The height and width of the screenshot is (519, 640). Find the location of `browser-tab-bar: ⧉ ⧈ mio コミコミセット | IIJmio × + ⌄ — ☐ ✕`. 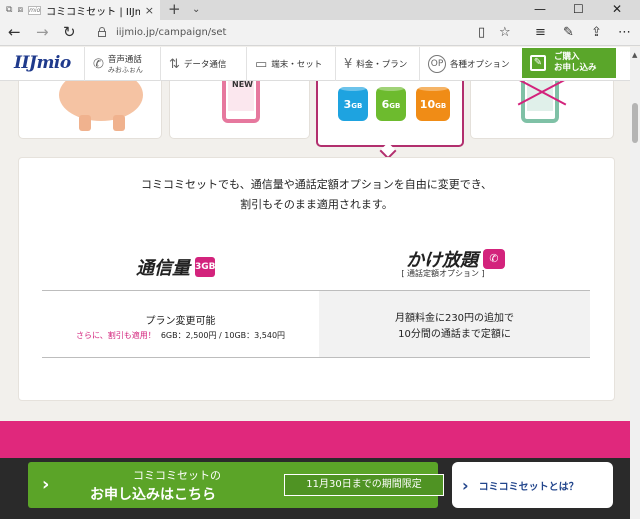

browser-tab-bar: ⧉ ⧈ mio コミコミセット | IIJmio × + ⌄ — ☐ ✕ is located at coordinates (320, 10).